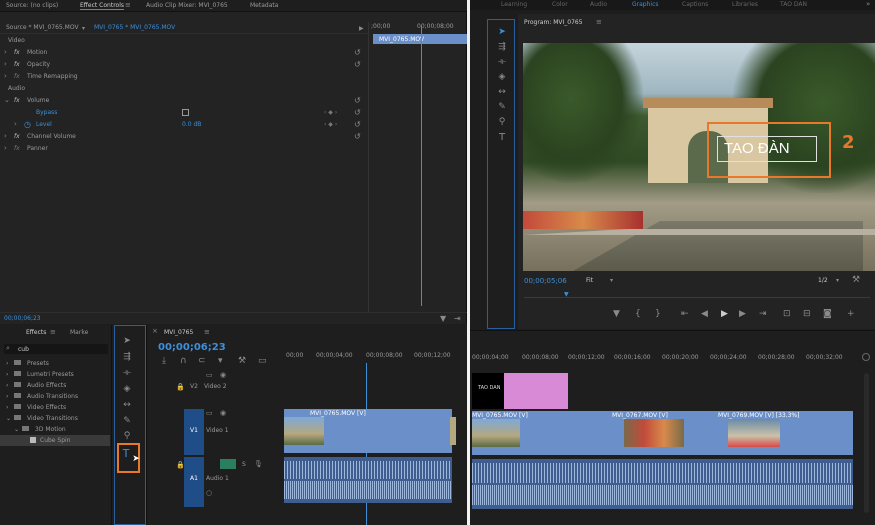 The height and width of the screenshot is (525, 875). Describe the element at coordinates (695, 4) in the screenshot. I see `workspace-tab: Captions` at that location.